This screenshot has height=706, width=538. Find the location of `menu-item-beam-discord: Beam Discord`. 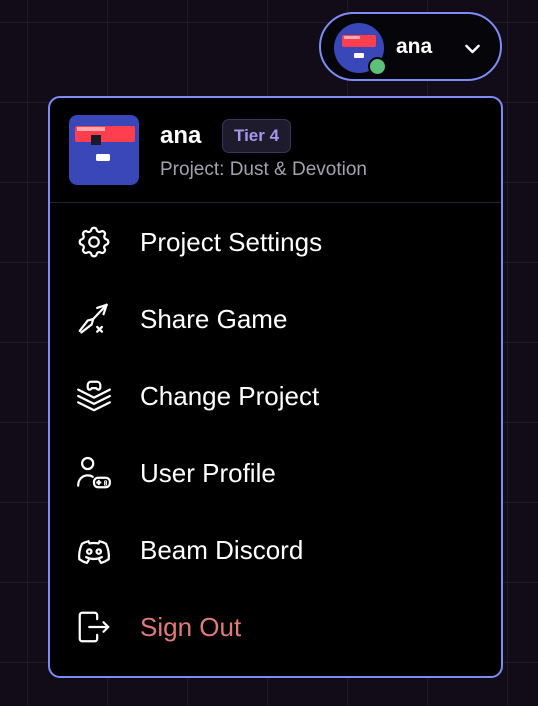

menu-item-beam-discord: Beam Discord is located at coordinates (275, 549).